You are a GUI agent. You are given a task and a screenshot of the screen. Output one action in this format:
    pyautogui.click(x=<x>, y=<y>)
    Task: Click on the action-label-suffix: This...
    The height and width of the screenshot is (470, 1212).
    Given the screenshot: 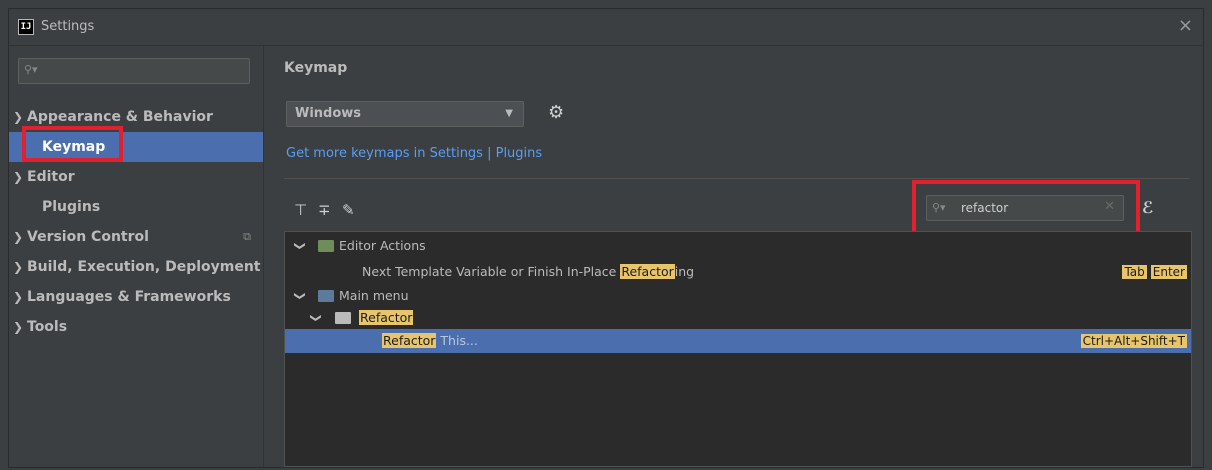 What is the action you would take?
    pyautogui.click(x=457, y=340)
    